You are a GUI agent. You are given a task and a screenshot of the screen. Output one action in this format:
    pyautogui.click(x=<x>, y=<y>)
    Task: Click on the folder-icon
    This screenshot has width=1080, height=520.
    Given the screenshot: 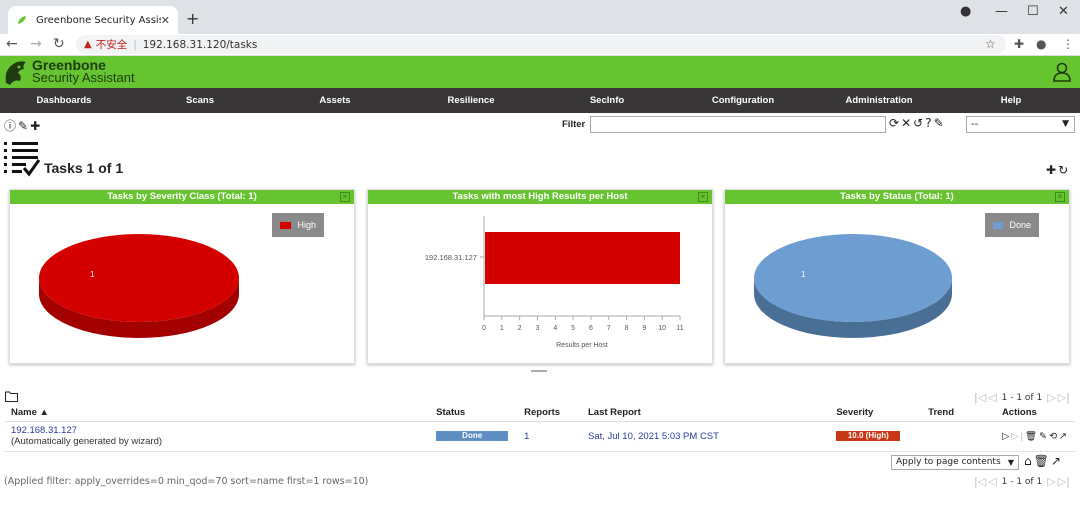 What is the action you would take?
    pyautogui.click(x=11, y=396)
    